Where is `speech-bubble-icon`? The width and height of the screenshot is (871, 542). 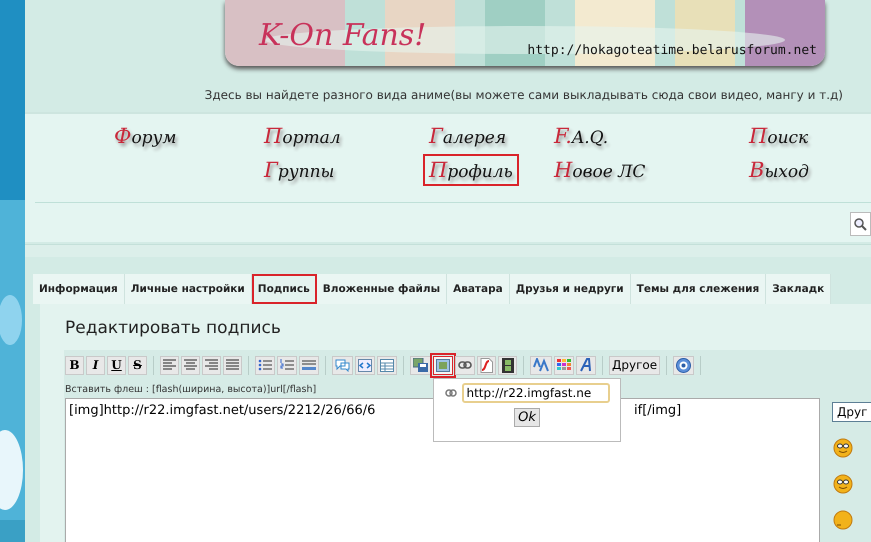
speech-bubble-icon is located at coordinates (342, 365).